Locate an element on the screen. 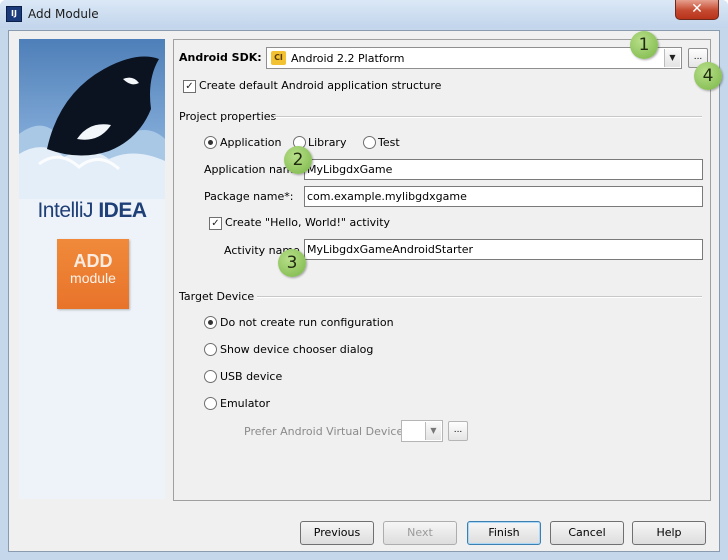 This screenshot has width=728, height=560. target-emulator-label: Emulator is located at coordinates (245, 403).